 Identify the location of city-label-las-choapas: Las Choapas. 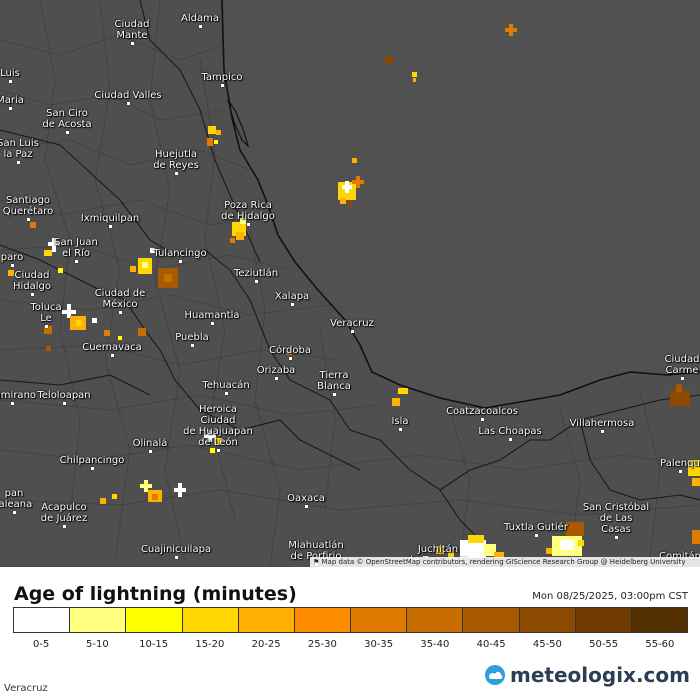
(510, 431).